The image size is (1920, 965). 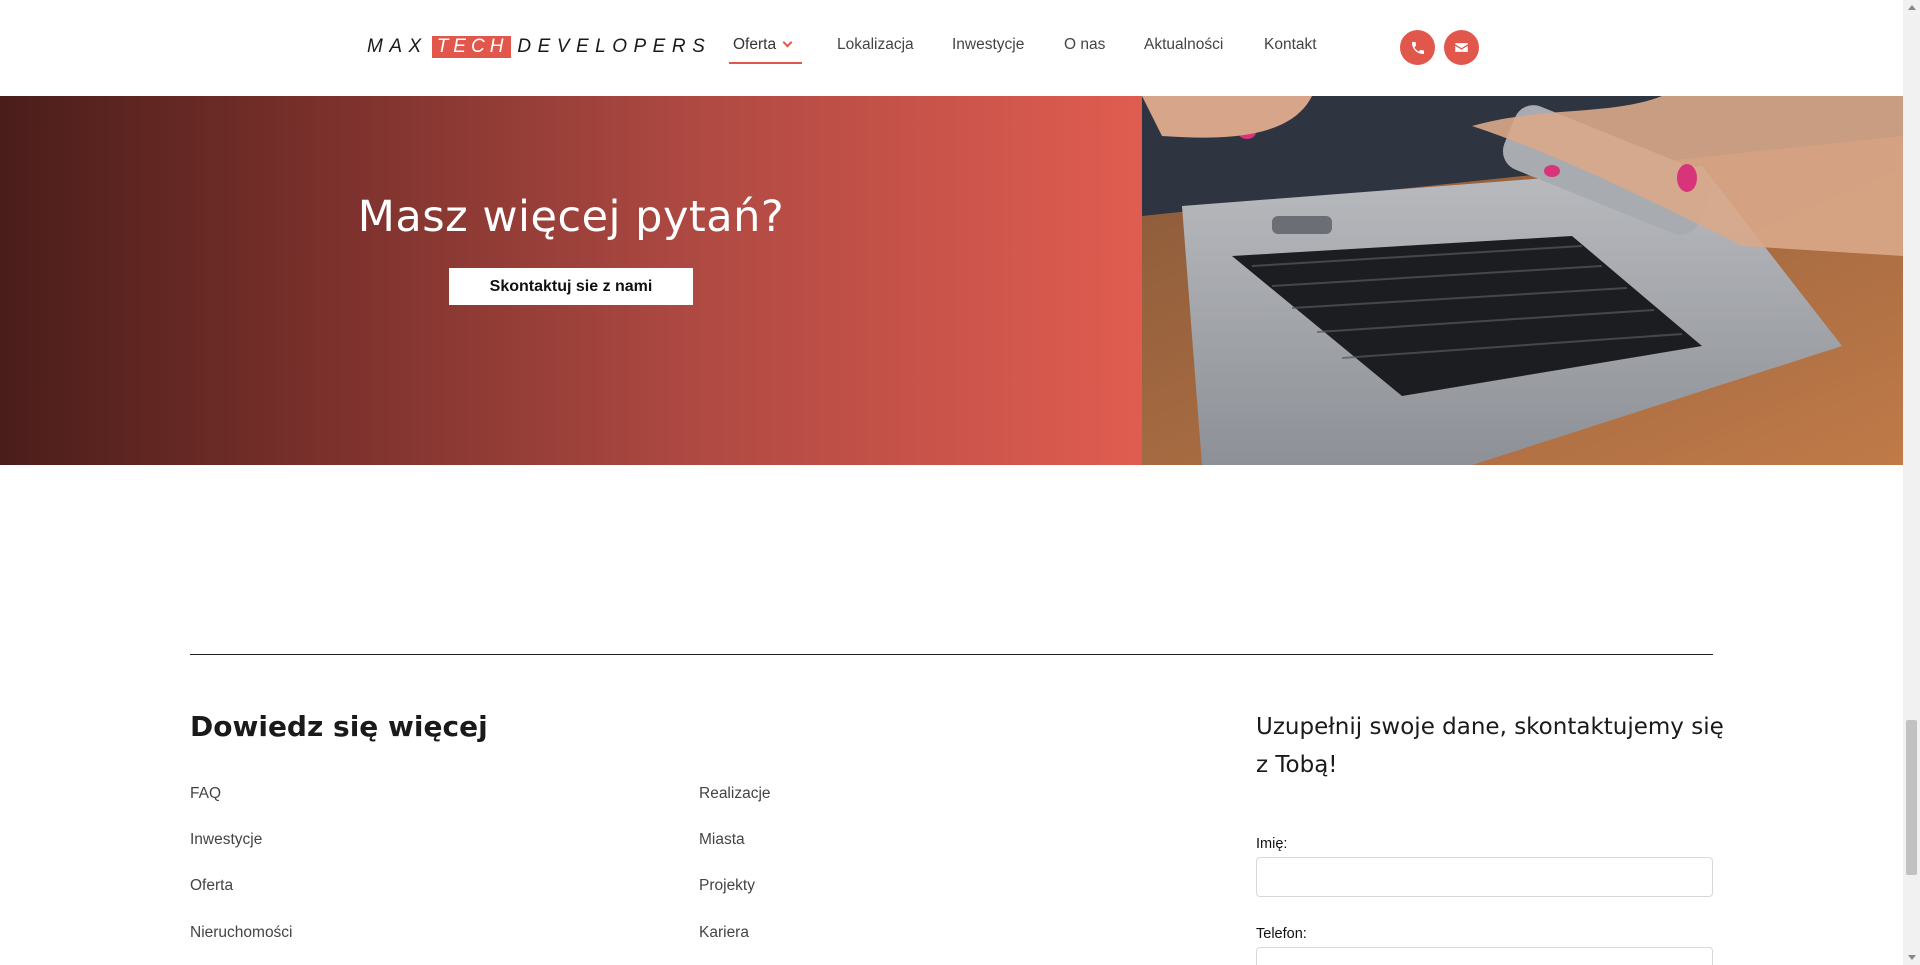 I want to click on nav-item-aktualnosci: Aktualności, so click(x=1183, y=45).